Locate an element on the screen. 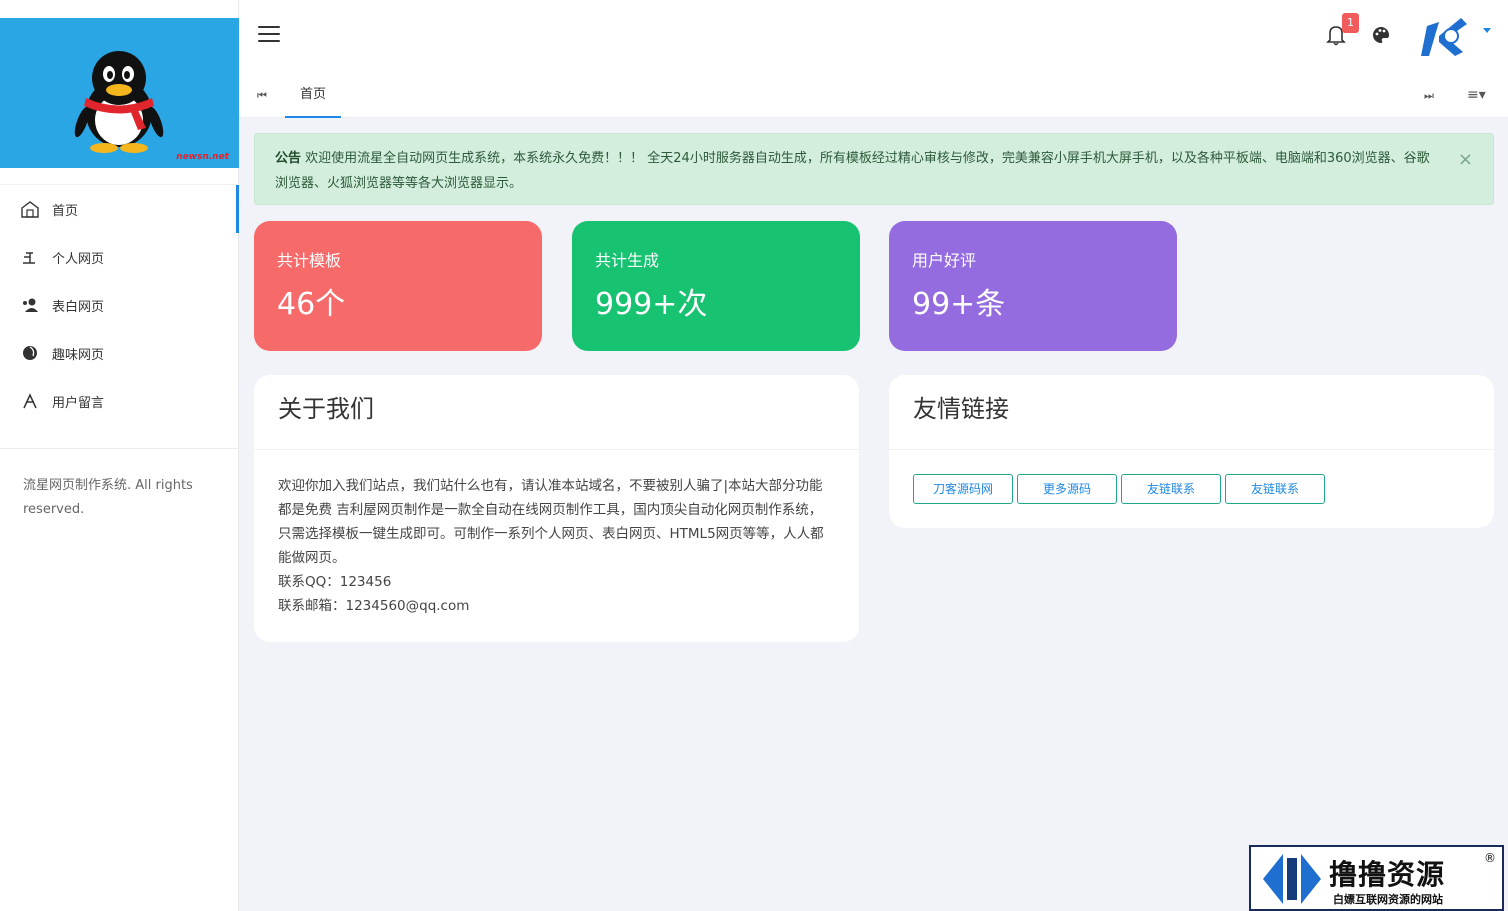  stat-card-reviews: 用户好评 99+条 is located at coordinates (1033, 286).